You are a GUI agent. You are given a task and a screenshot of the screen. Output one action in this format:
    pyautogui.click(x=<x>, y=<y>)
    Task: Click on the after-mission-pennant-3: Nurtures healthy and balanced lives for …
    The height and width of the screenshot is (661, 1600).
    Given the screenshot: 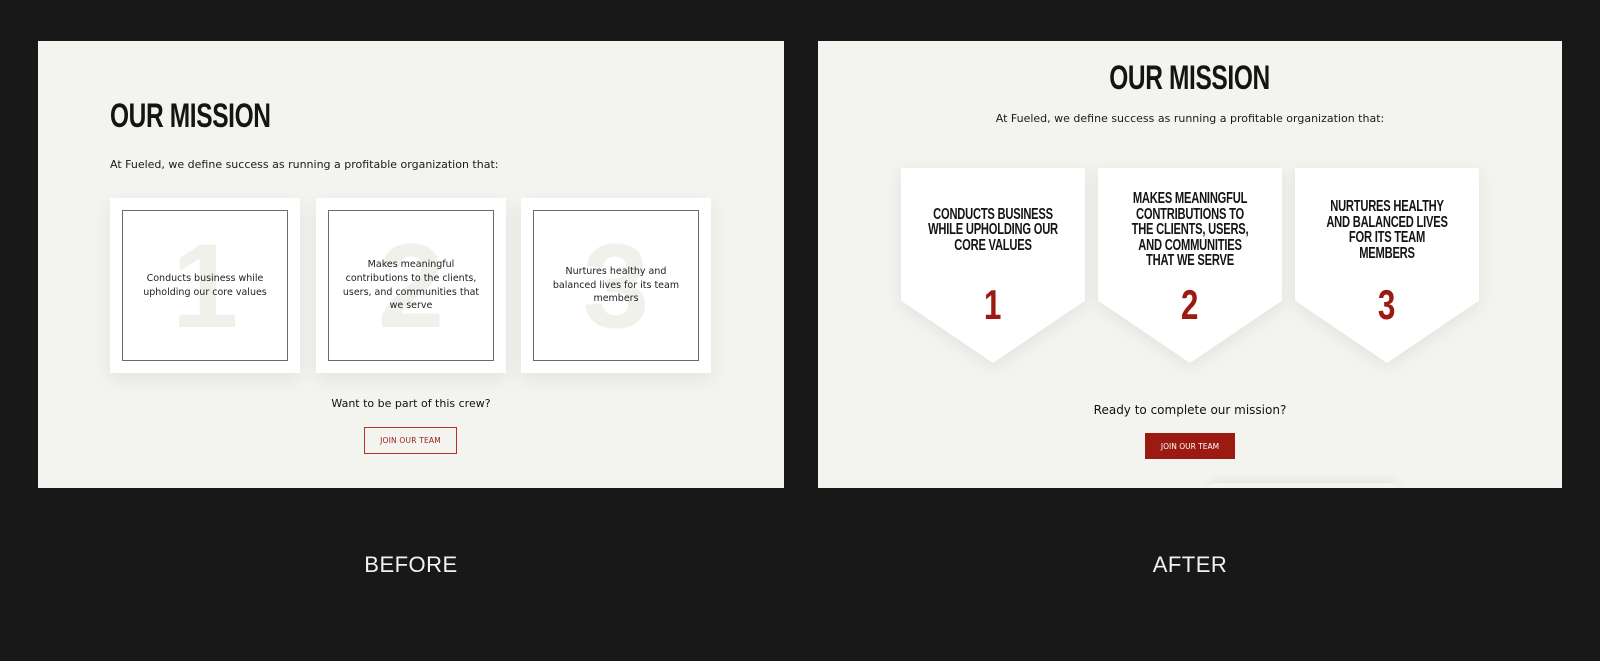 What is the action you would take?
    pyautogui.click(x=1387, y=265)
    